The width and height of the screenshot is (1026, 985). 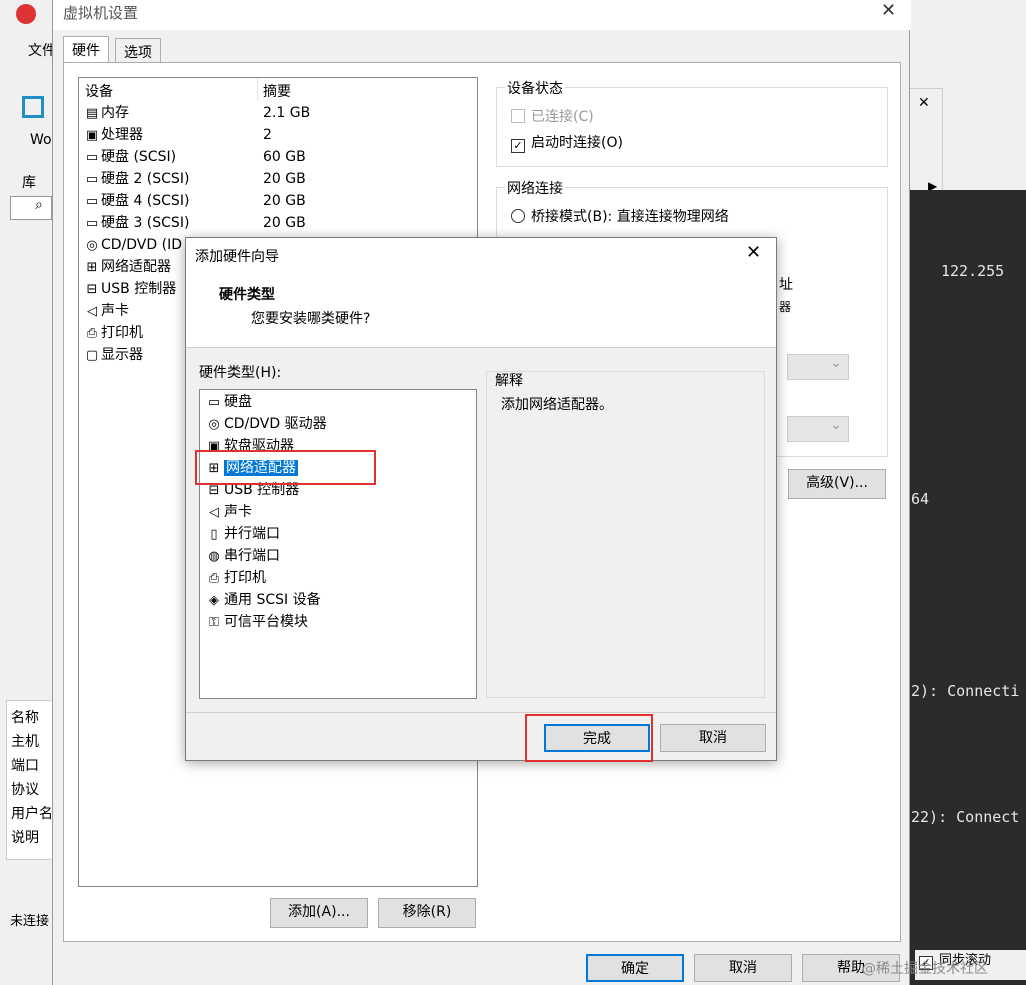 I want to click on network-connection-title: 网络连接, so click(x=535, y=188).